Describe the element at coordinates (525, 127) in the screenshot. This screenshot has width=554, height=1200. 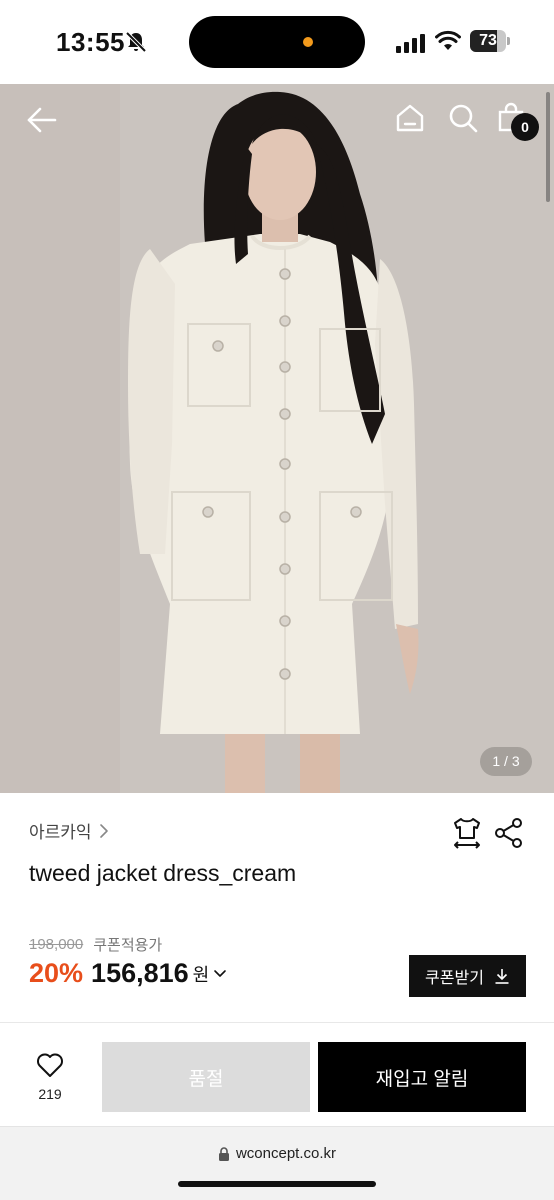
I see `cart-count-badge: 0` at that location.